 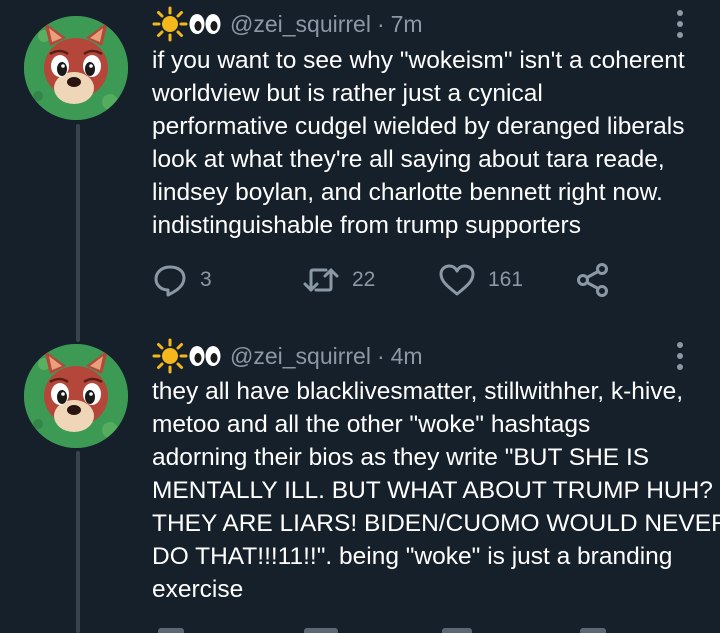 I want to click on reply-count: 3, so click(x=206, y=279).